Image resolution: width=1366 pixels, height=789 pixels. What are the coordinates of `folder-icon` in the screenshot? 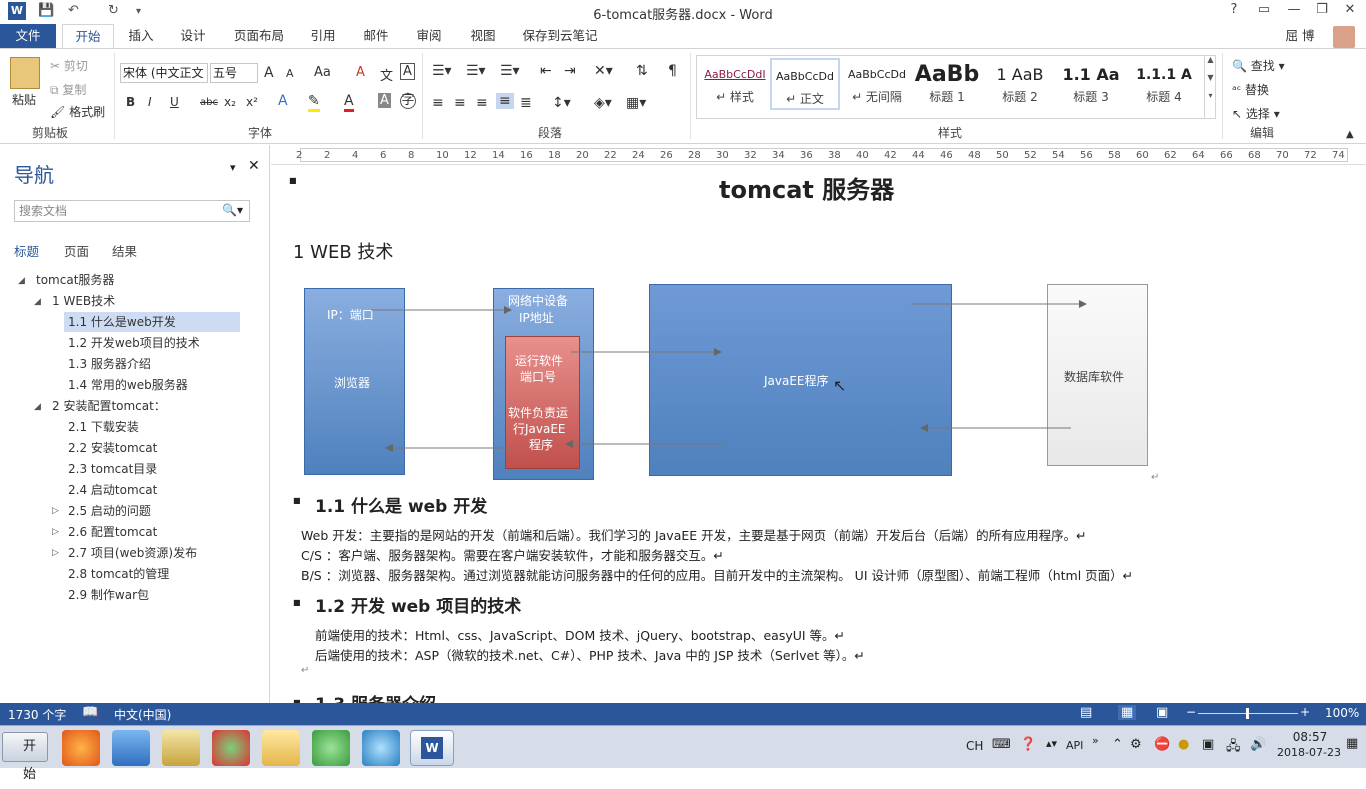 It's located at (281, 748).